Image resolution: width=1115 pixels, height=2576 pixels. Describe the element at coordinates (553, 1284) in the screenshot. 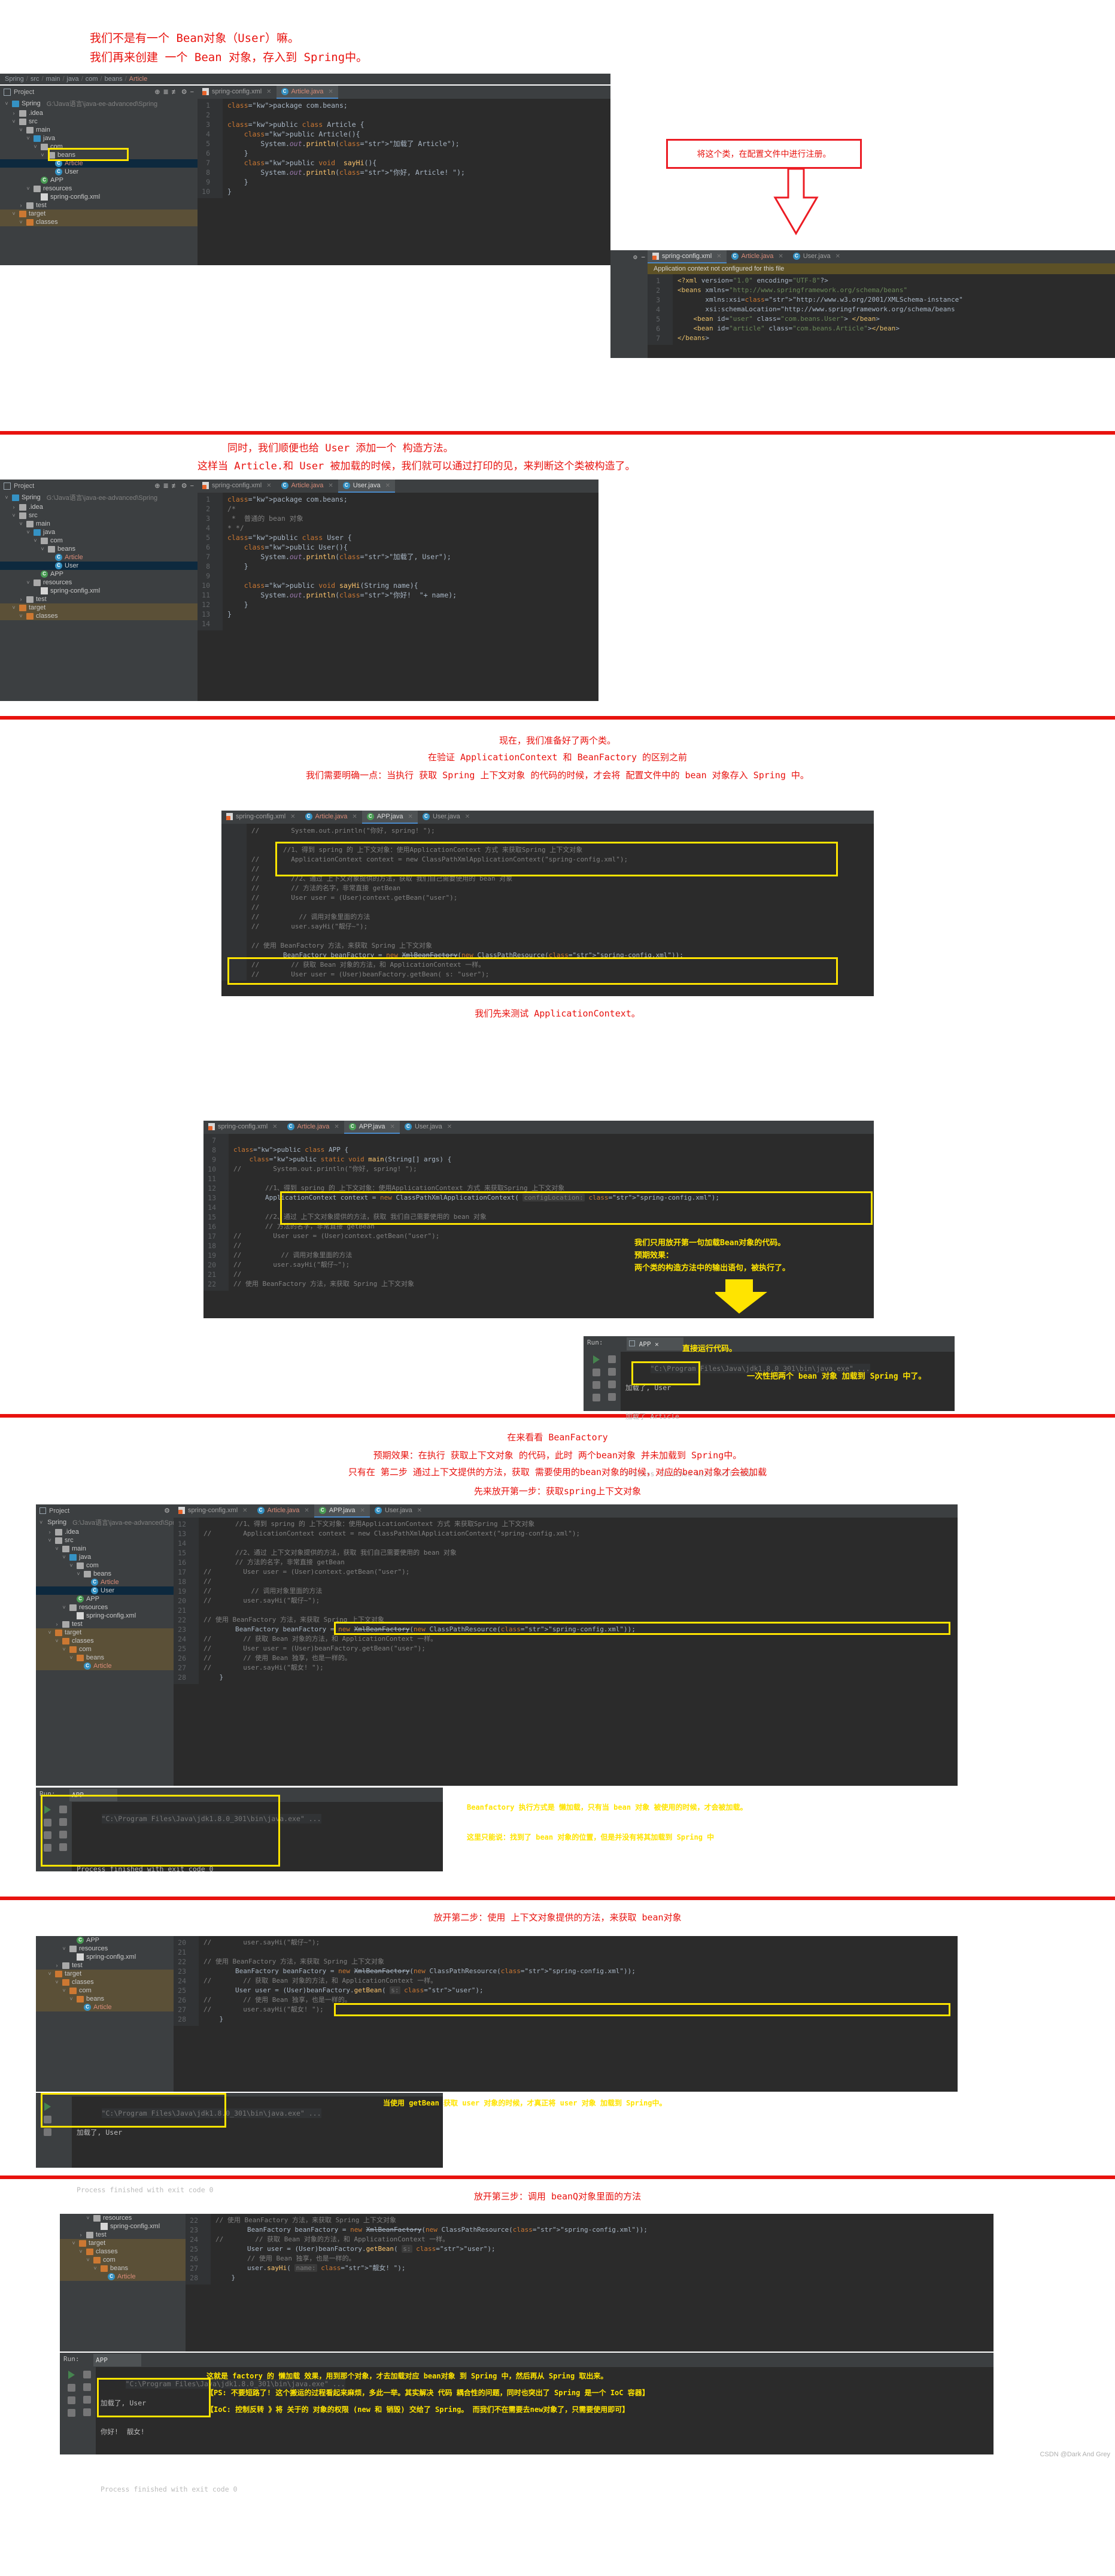

I see `code-line: // 使用 BeanFactory 方法，来获取 Spring 上下文对象` at that location.